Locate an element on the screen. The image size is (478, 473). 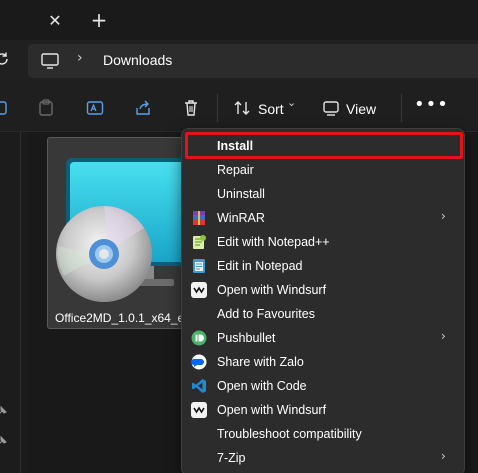
breadcrumb-downloads: Downloads is located at coordinates (137, 60).